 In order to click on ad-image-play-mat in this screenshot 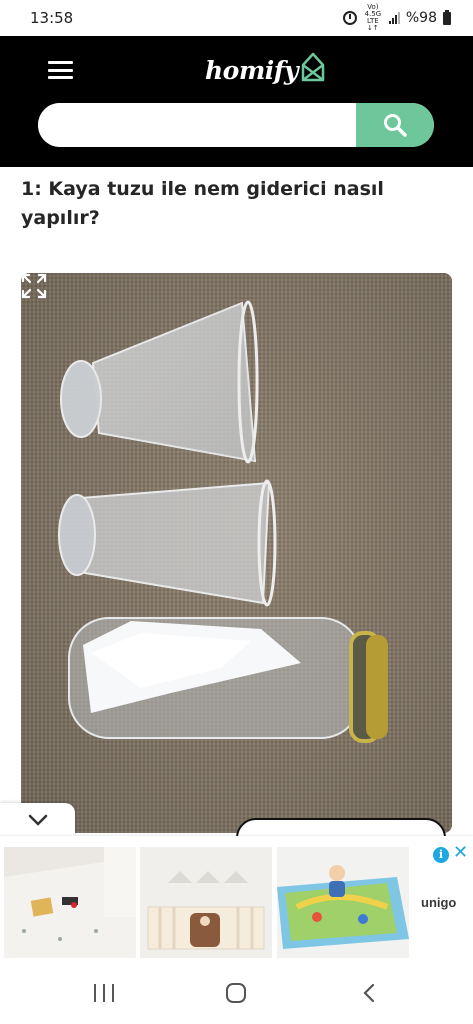, I will do `click(70, 902)`.